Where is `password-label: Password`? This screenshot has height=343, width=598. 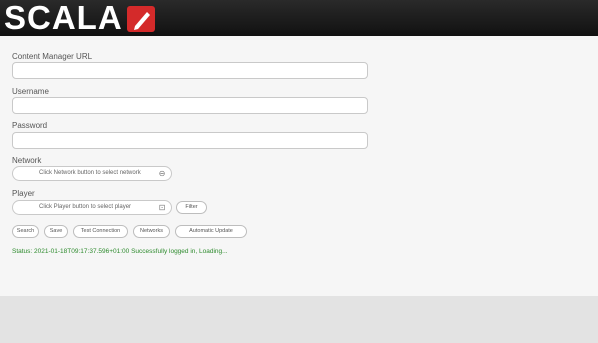
password-label: Password is located at coordinates (30, 125).